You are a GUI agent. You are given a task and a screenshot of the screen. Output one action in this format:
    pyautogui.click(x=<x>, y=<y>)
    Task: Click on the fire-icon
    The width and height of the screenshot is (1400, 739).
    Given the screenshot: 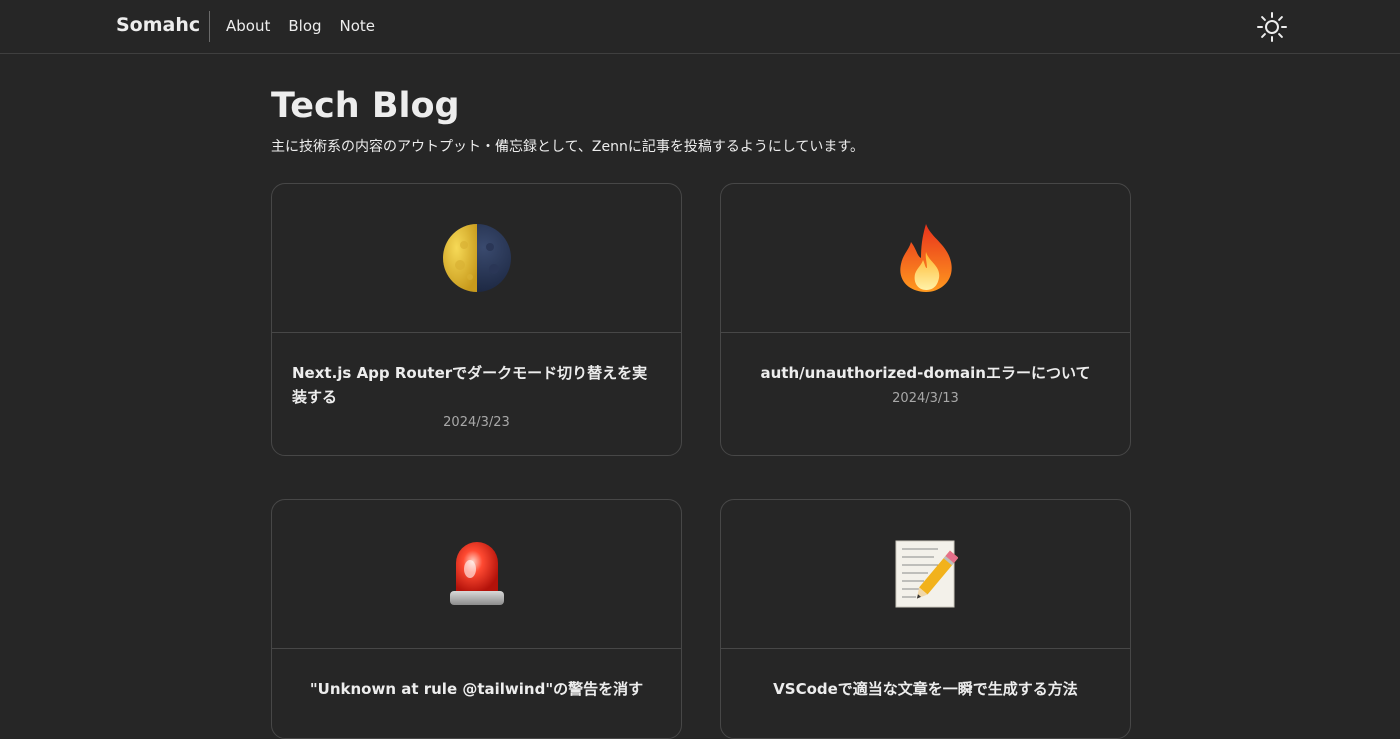 What is the action you would take?
    pyautogui.click(x=925, y=258)
    